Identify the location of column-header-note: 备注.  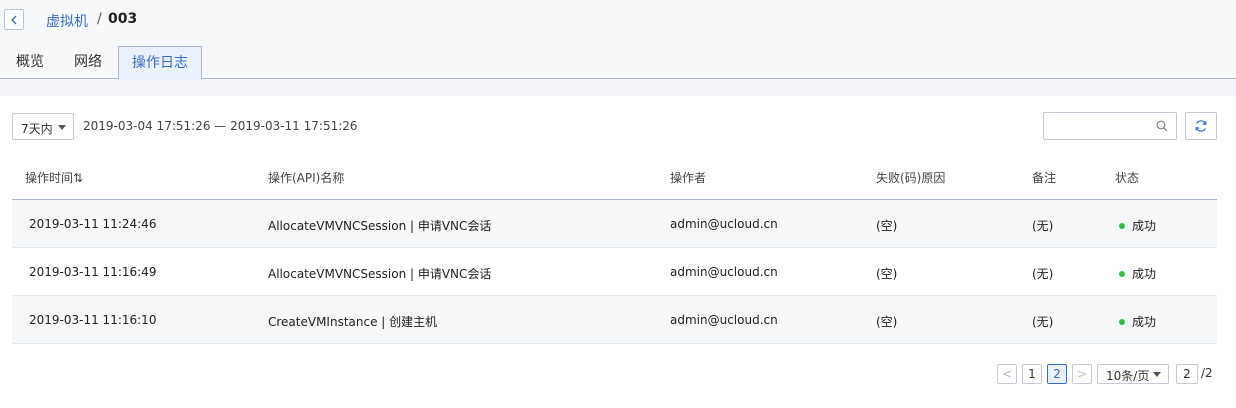
(1044, 178).